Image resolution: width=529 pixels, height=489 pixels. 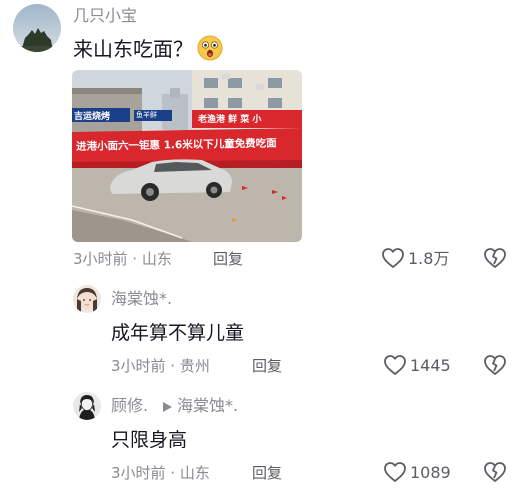 What do you see at coordinates (146, 115) in the screenshot?
I see `photo-sign-small: 鱼羊鲜` at bounding box center [146, 115].